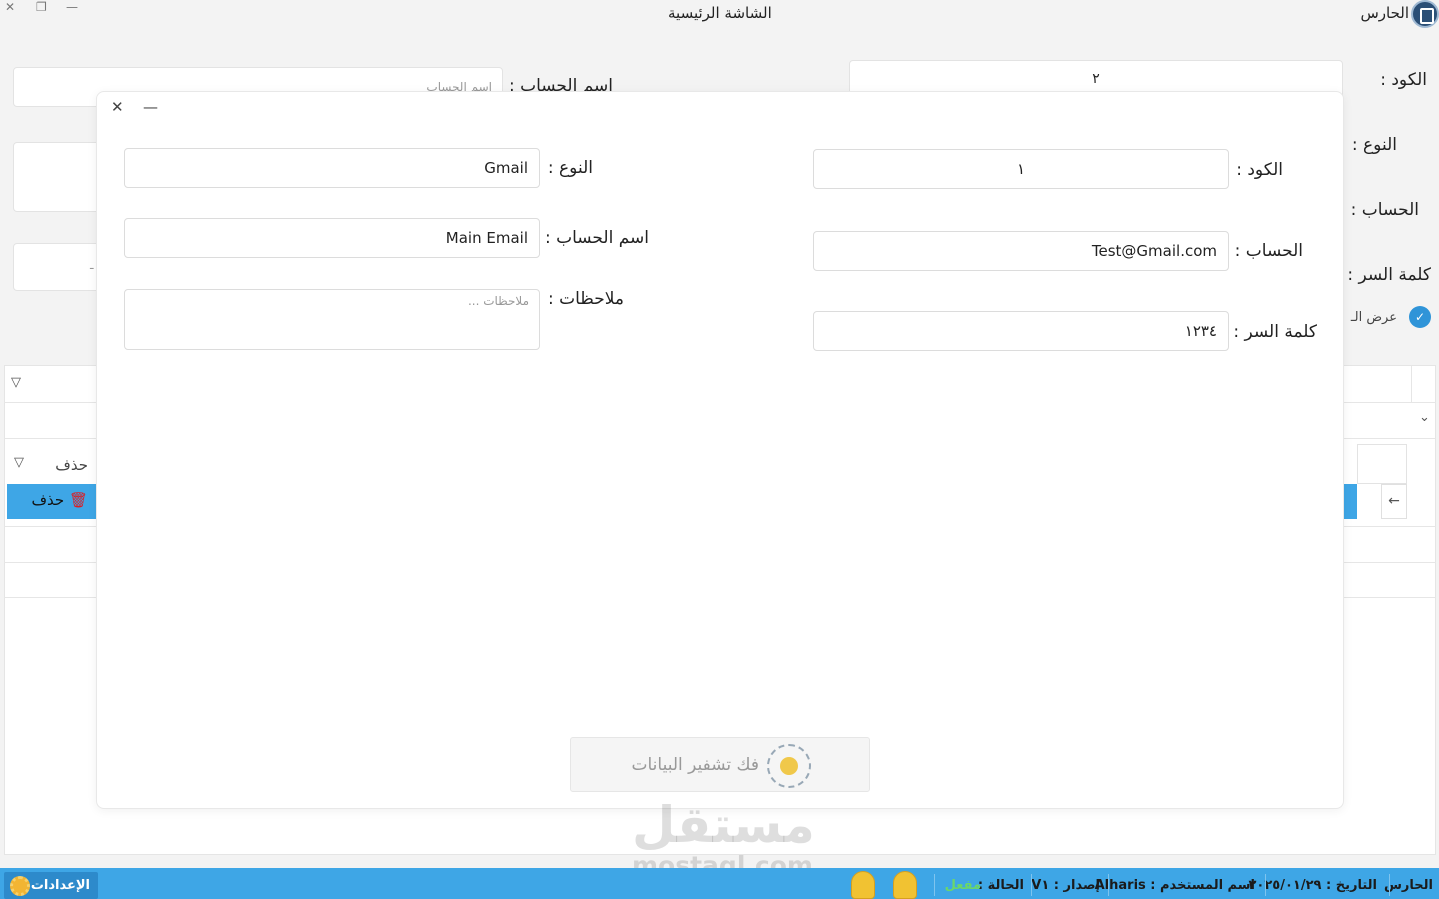  What do you see at coordinates (1275, 332) in the screenshot?
I see `password-label: كلمة السر :` at bounding box center [1275, 332].